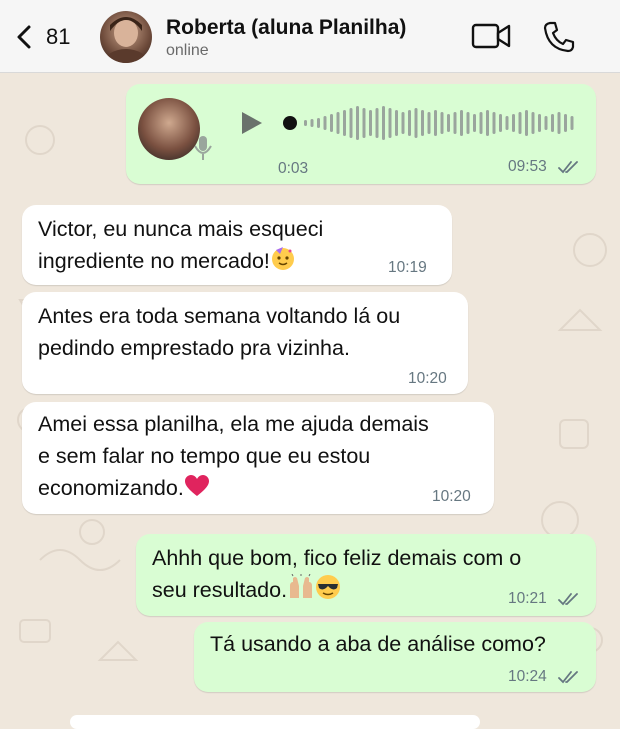  I want to click on red-heart-emoji-icon, so click(196, 485).